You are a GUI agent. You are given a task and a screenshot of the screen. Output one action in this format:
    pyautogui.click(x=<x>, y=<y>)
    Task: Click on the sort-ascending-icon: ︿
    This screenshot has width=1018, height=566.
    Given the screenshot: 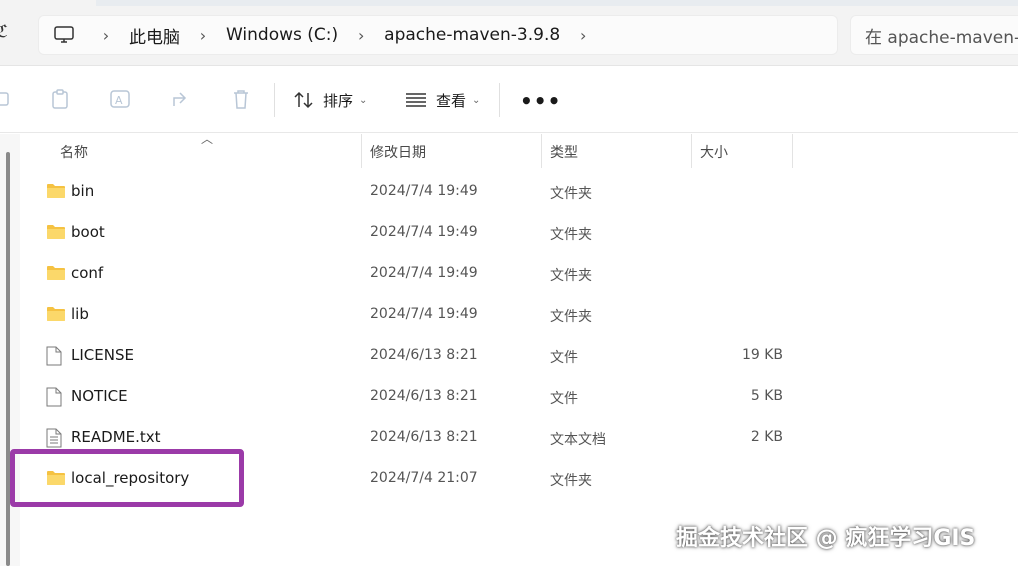 What is the action you would take?
    pyautogui.click(x=207, y=139)
    